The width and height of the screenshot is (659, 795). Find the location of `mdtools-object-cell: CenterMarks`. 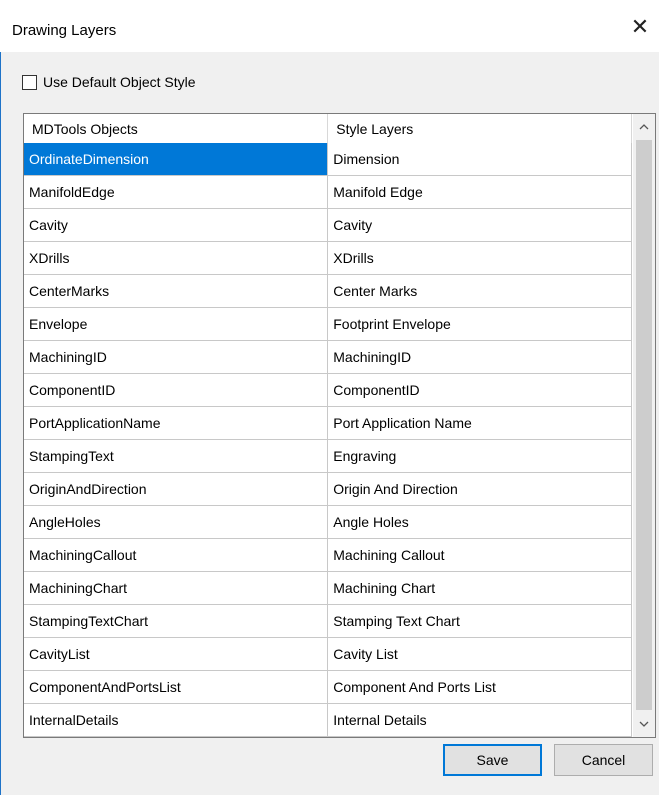

mdtools-object-cell: CenterMarks is located at coordinates (176, 291).